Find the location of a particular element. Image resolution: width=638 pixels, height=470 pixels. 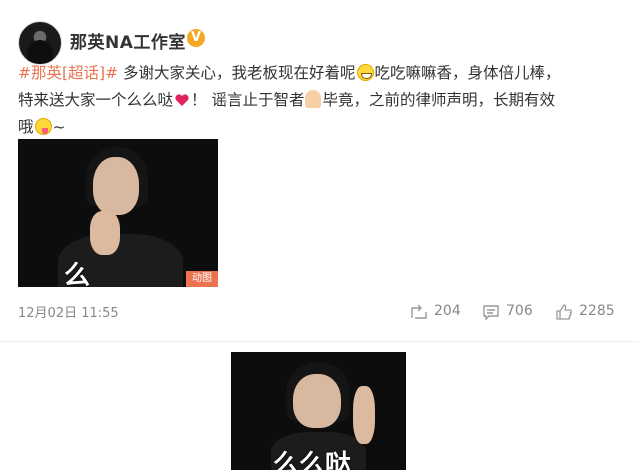

heart-emoji-icon is located at coordinates (182, 100).